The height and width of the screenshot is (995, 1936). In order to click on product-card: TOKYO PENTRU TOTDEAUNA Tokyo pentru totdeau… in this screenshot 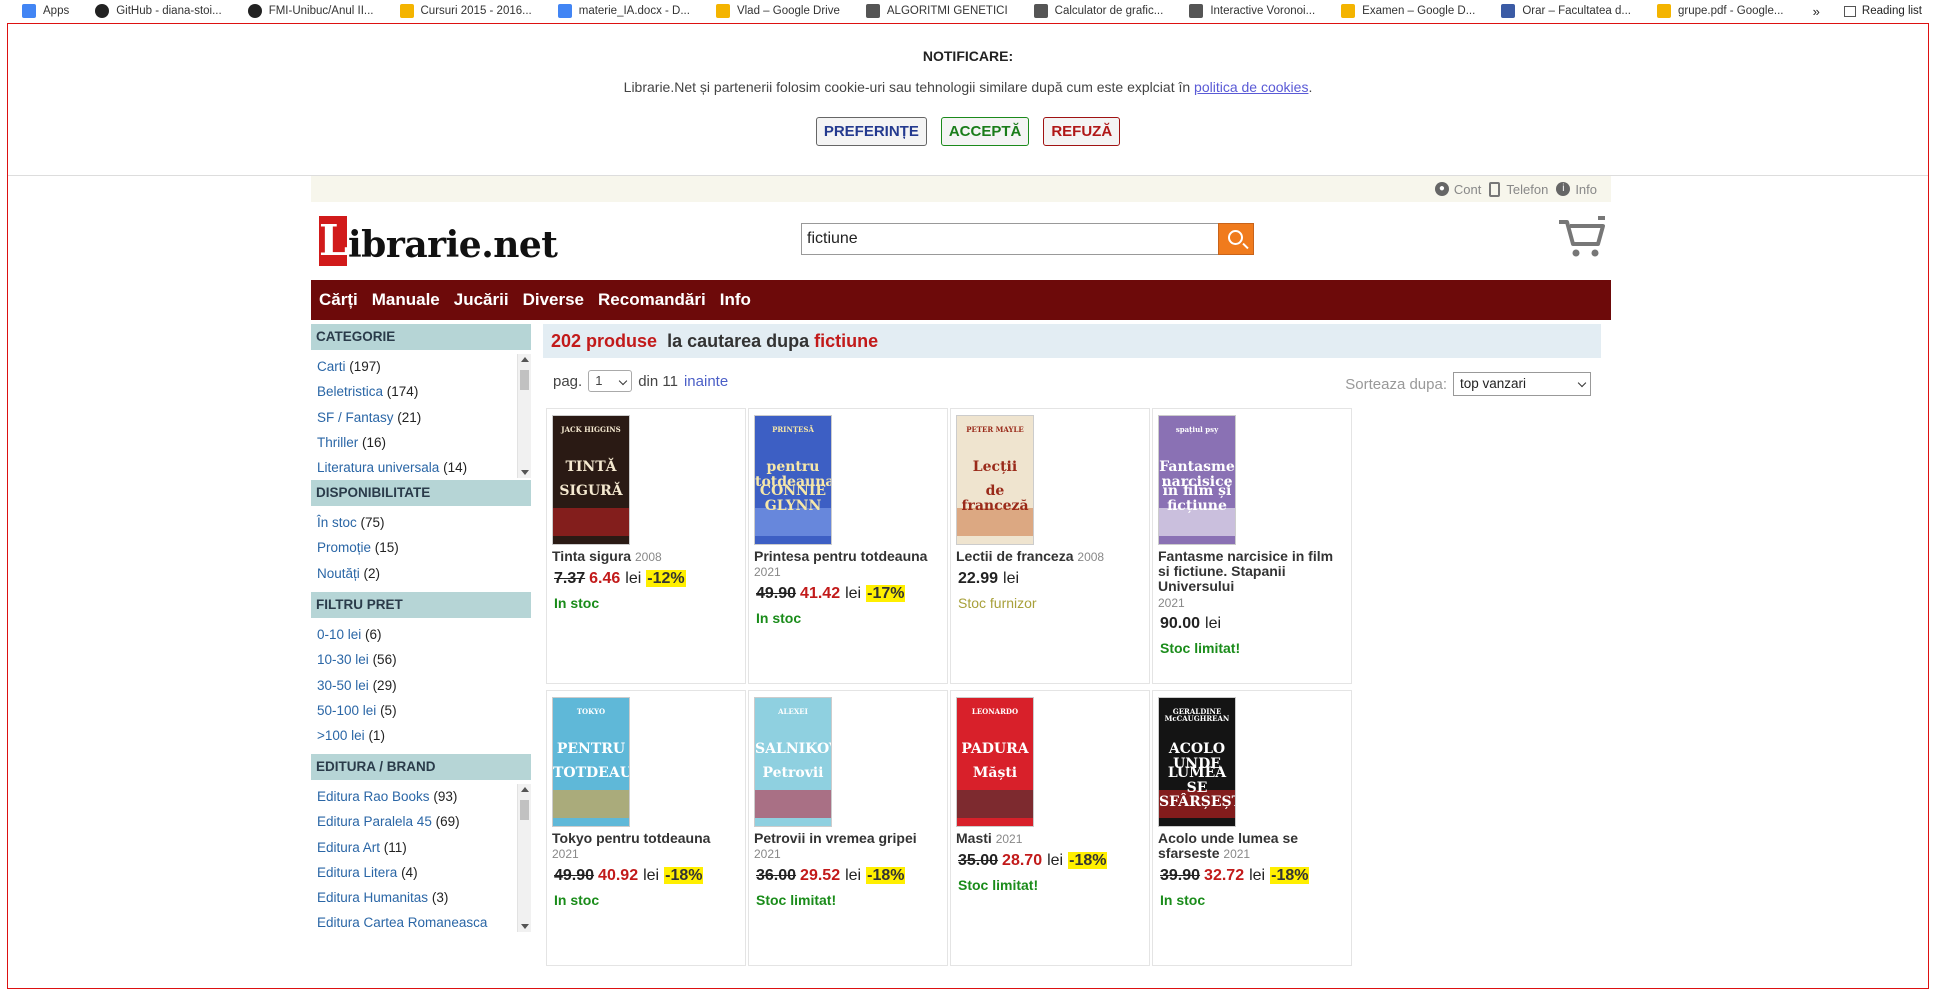, I will do `click(646, 828)`.